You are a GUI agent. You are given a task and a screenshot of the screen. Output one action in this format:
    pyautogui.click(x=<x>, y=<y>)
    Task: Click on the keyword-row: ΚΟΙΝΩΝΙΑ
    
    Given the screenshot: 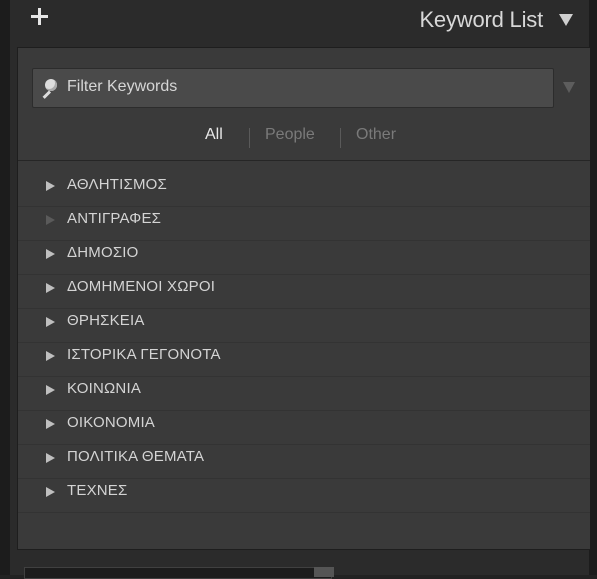 What is the action you would take?
    pyautogui.click(x=304, y=393)
    